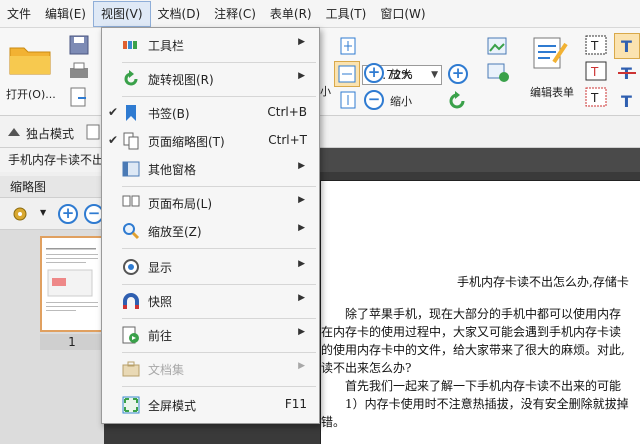 This screenshot has height=444, width=640. I want to click on typewriter-button: T, so click(627, 46).